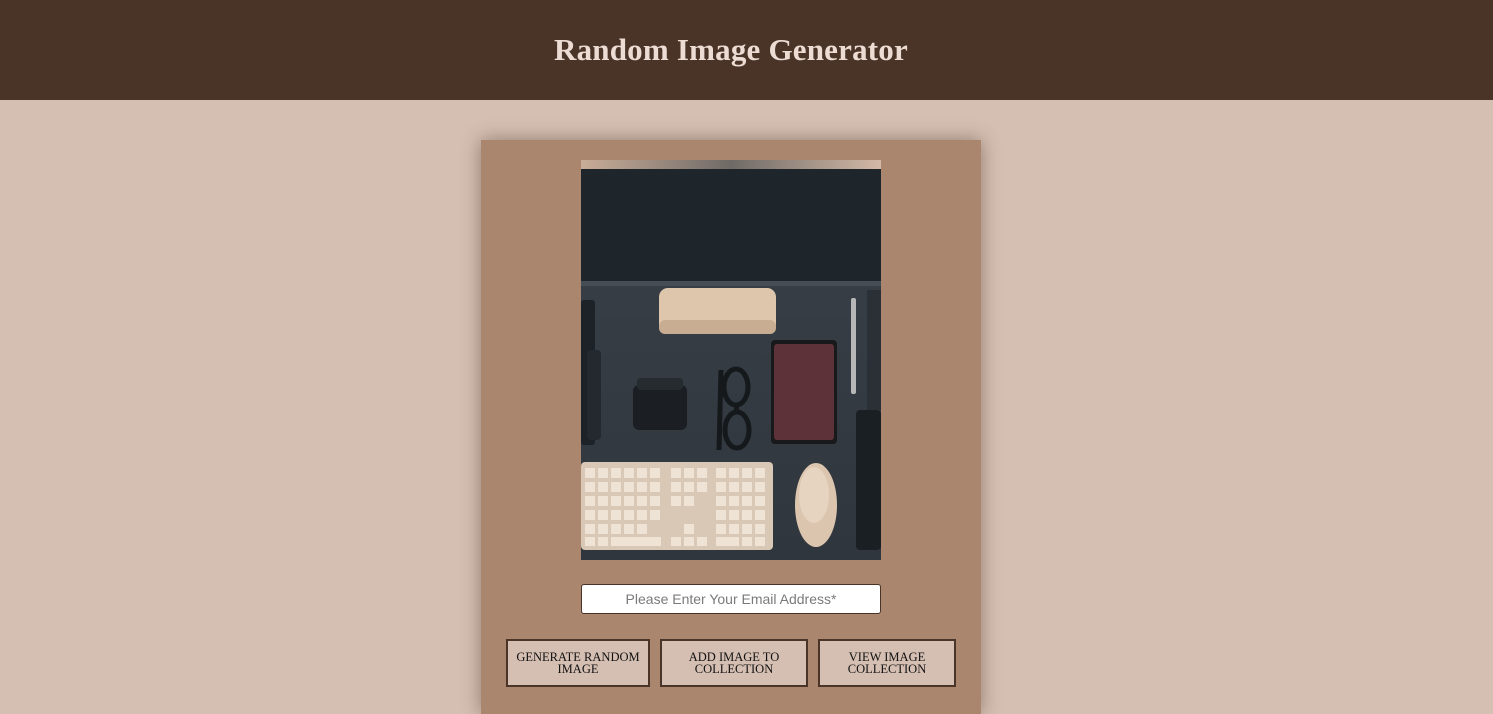  I want to click on desk-photo-illustration, so click(731, 360).